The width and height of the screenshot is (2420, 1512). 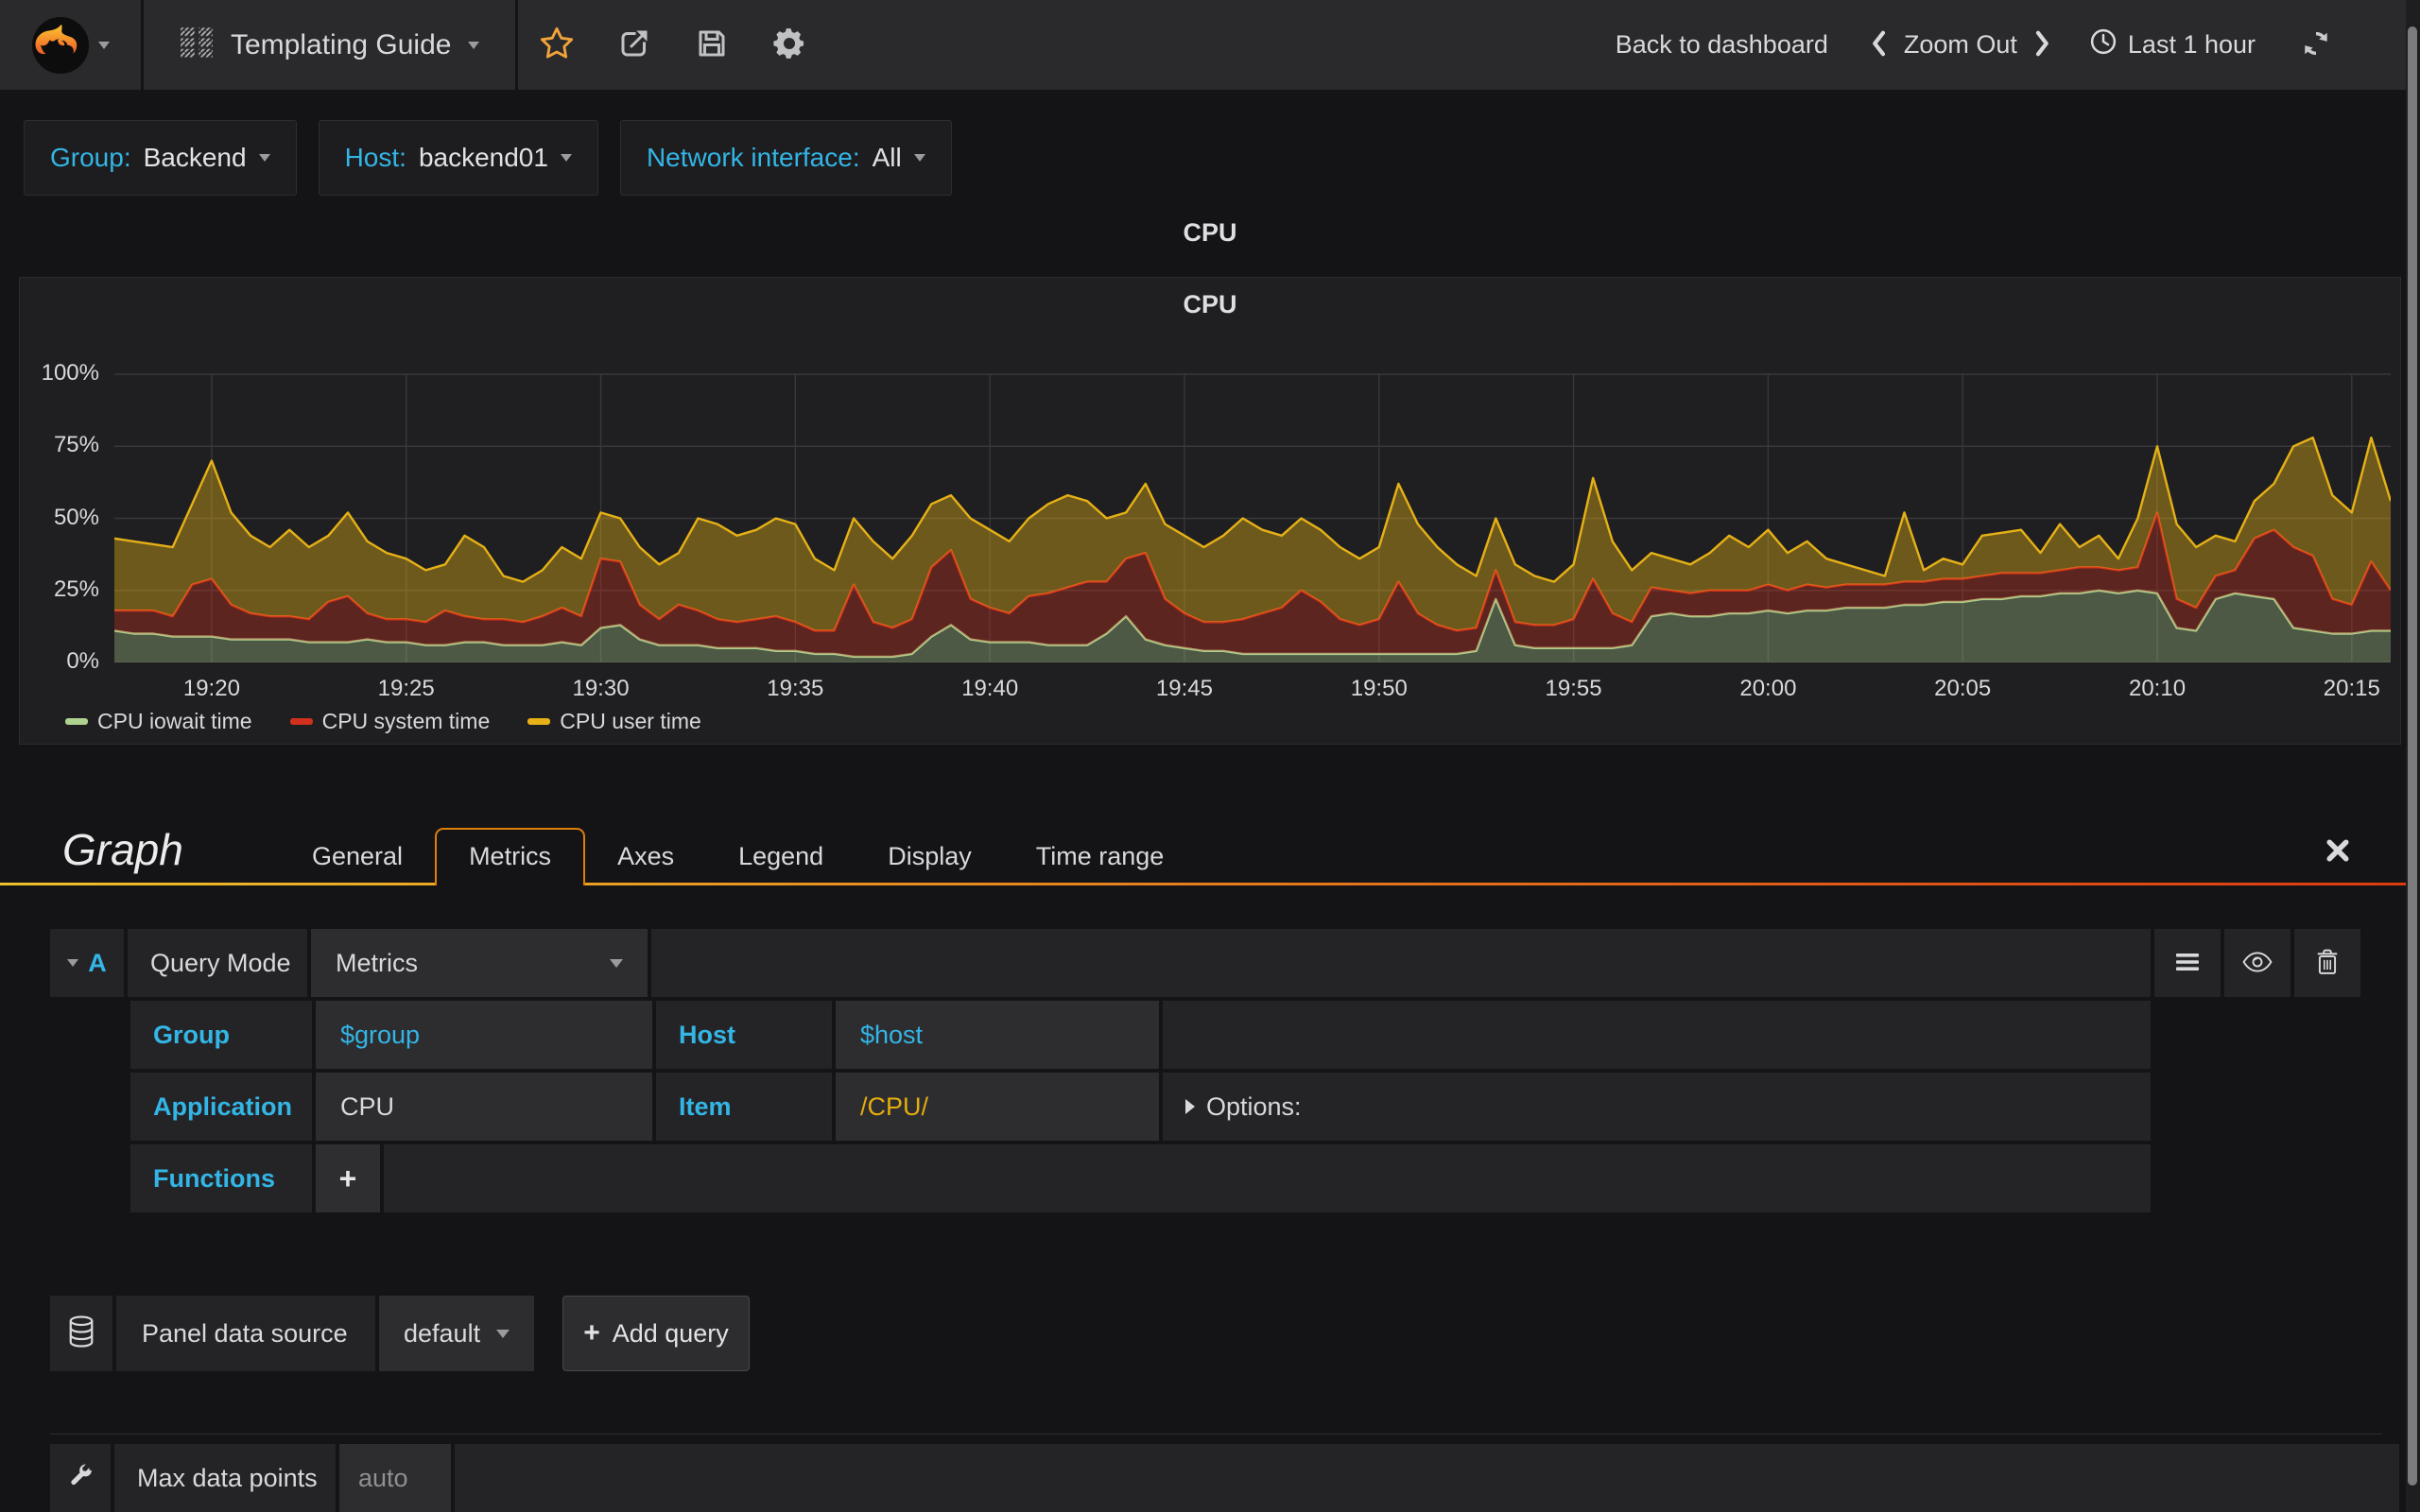 What do you see at coordinates (887, 157) in the screenshot?
I see `variable-network-interface-value: All` at bounding box center [887, 157].